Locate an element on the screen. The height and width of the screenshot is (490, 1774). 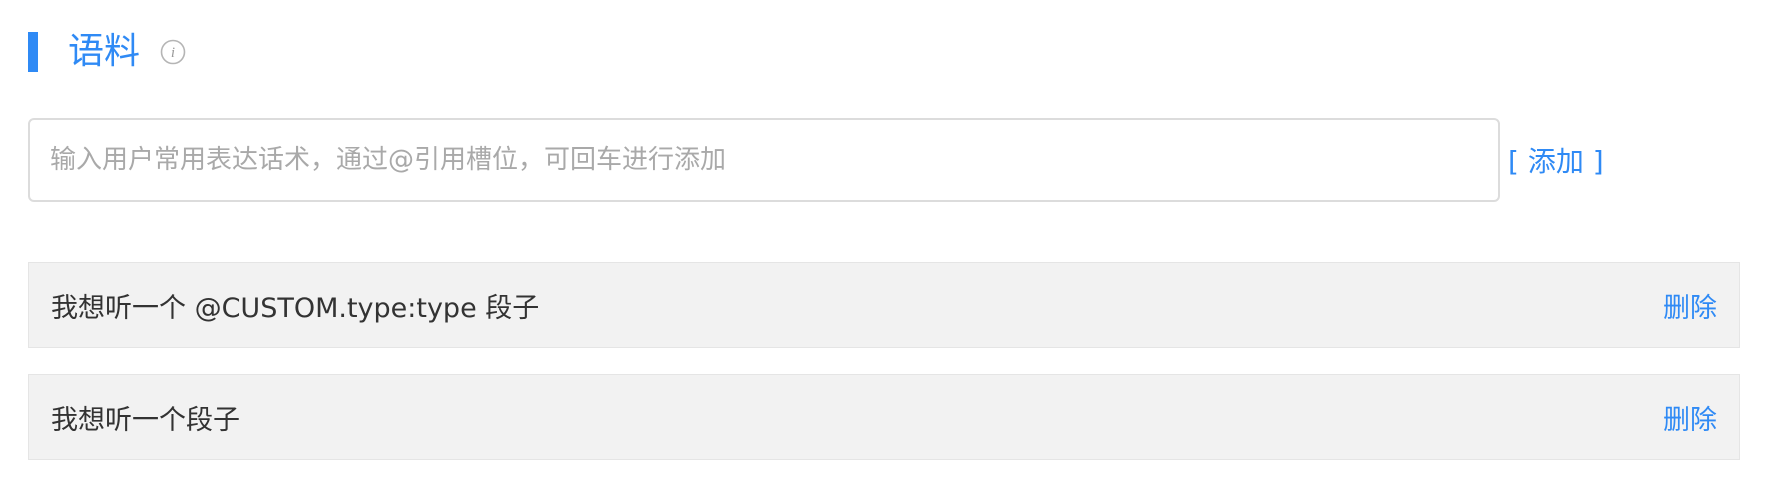
add-button: [ 添加 ] is located at coordinates (1556, 160).